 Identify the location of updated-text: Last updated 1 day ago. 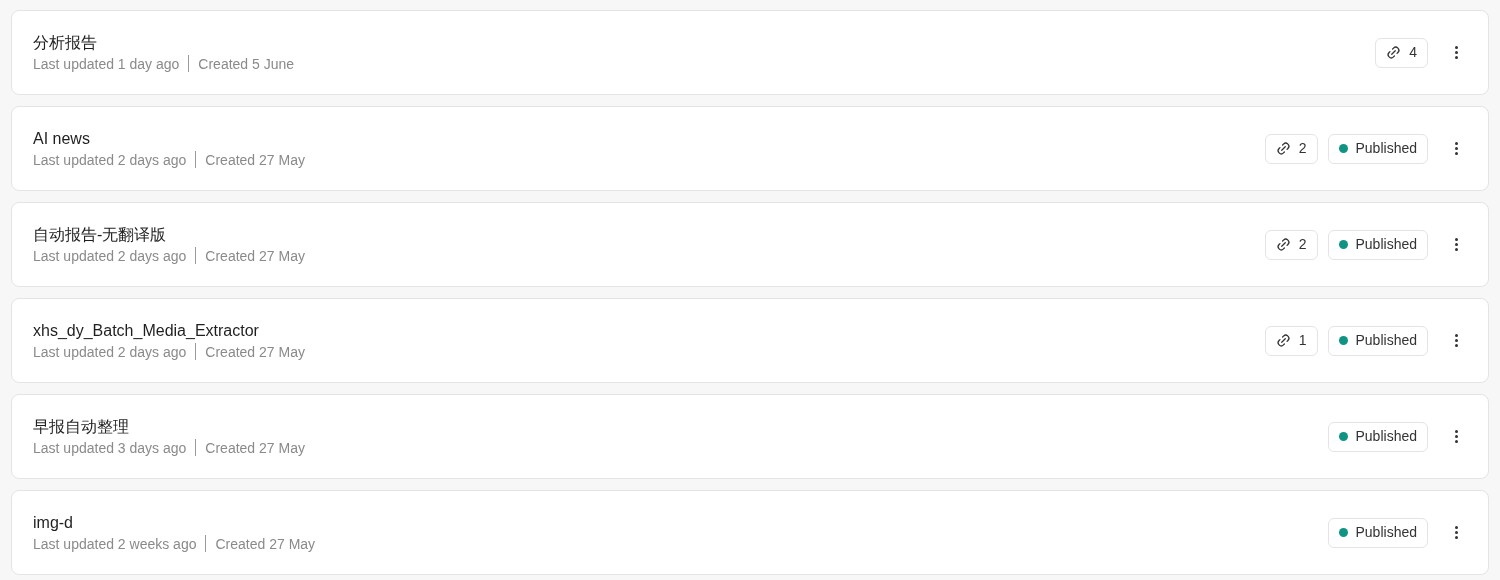
(106, 64).